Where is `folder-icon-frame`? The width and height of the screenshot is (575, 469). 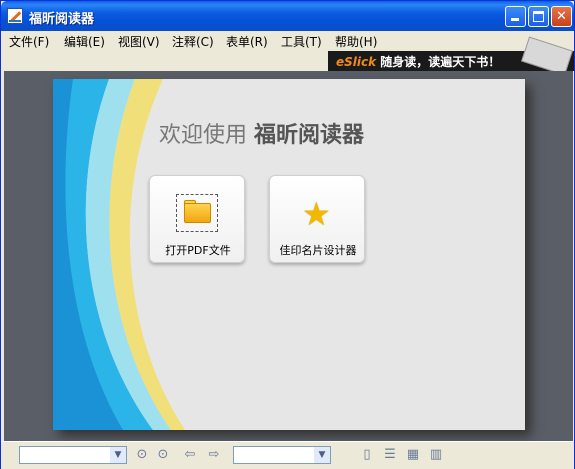 folder-icon-frame is located at coordinates (197, 213).